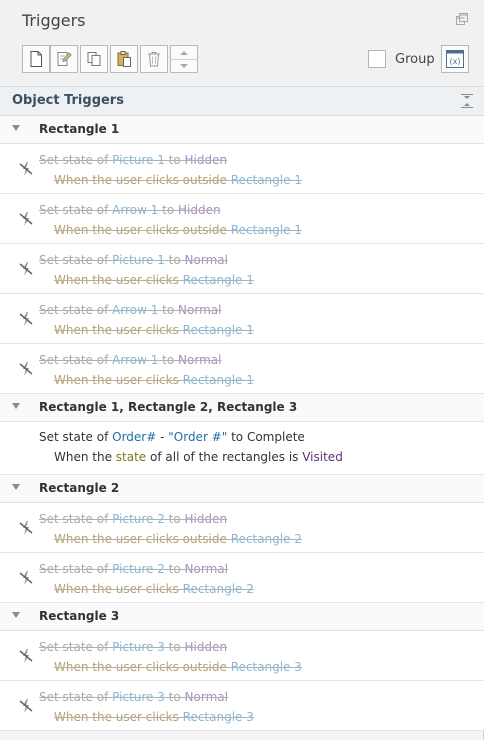 The height and width of the screenshot is (740, 484). What do you see at coordinates (85, 457) in the screenshot?
I see `condition-text: When the` at bounding box center [85, 457].